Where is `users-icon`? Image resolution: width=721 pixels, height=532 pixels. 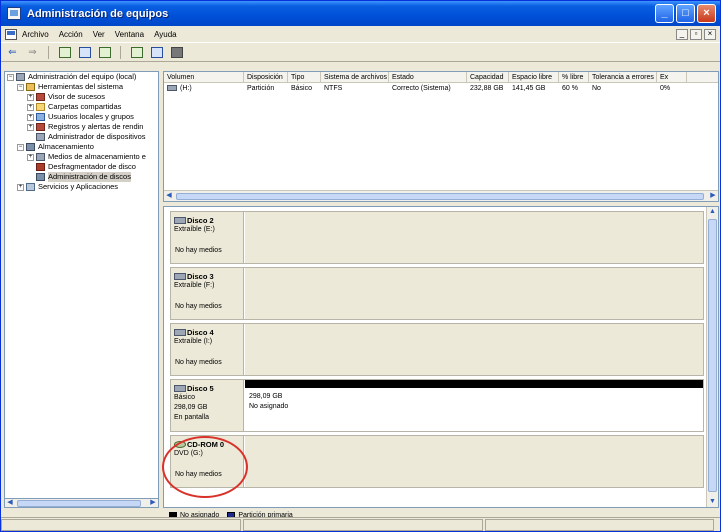
users-icon is located at coordinates (40, 117).